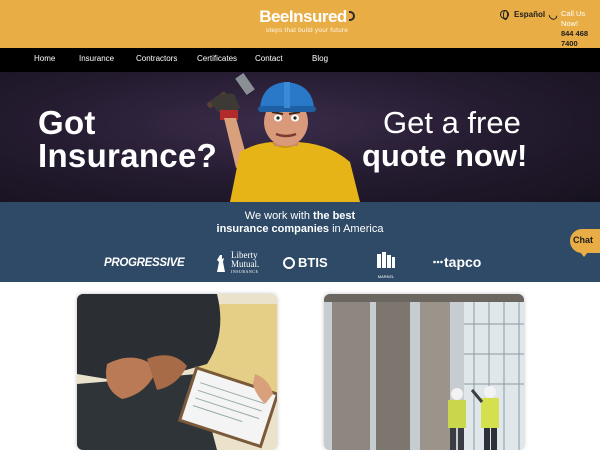 Image resolution: width=600 pixels, height=450 pixels. I want to click on nav-home: Home, so click(44, 58).